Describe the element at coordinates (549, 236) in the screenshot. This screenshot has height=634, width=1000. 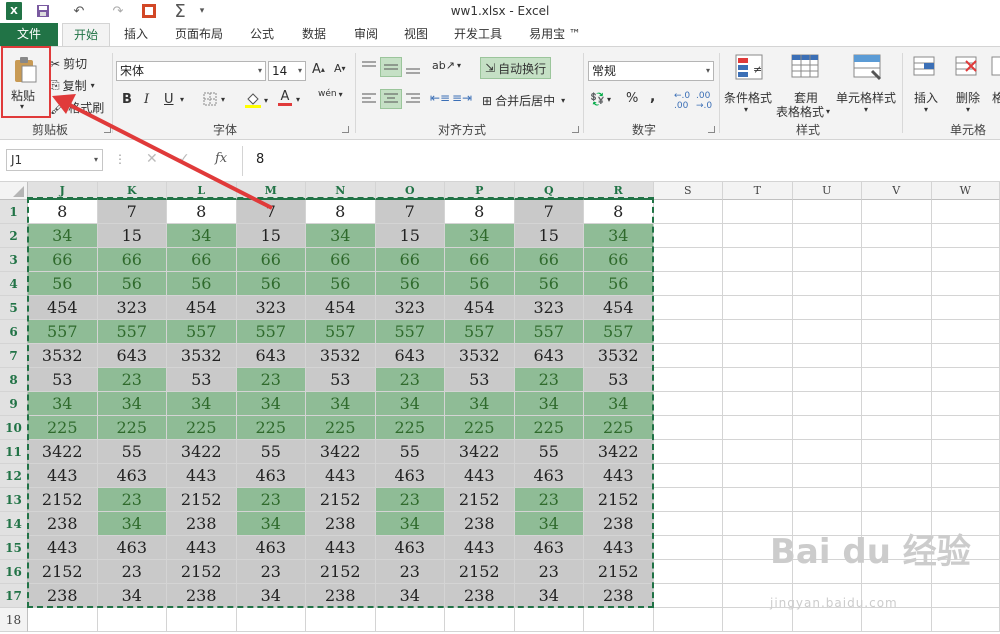
I see `cell-Q2: 15` at that location.